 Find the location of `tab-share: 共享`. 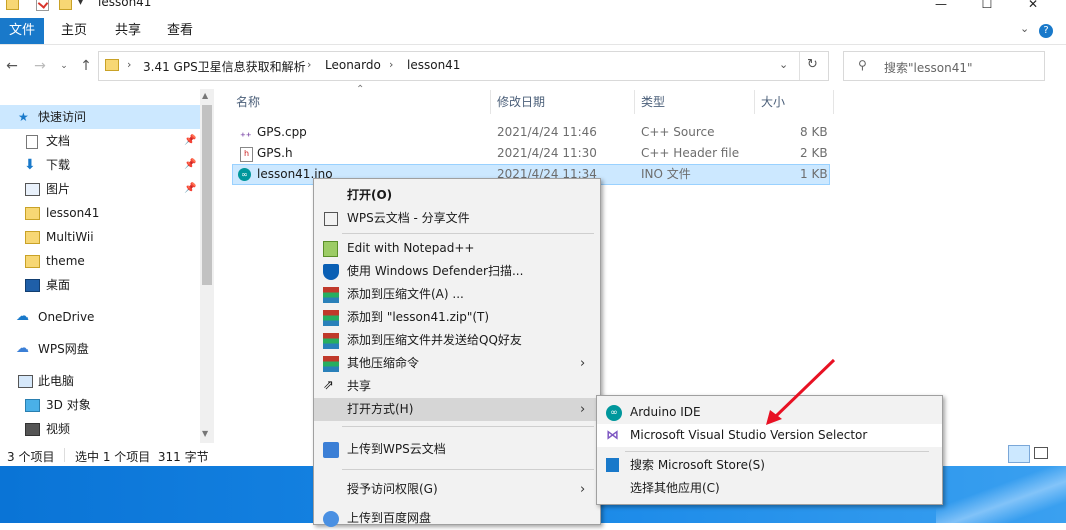

tab-share: 共享 is located at coordinates (128, 31).